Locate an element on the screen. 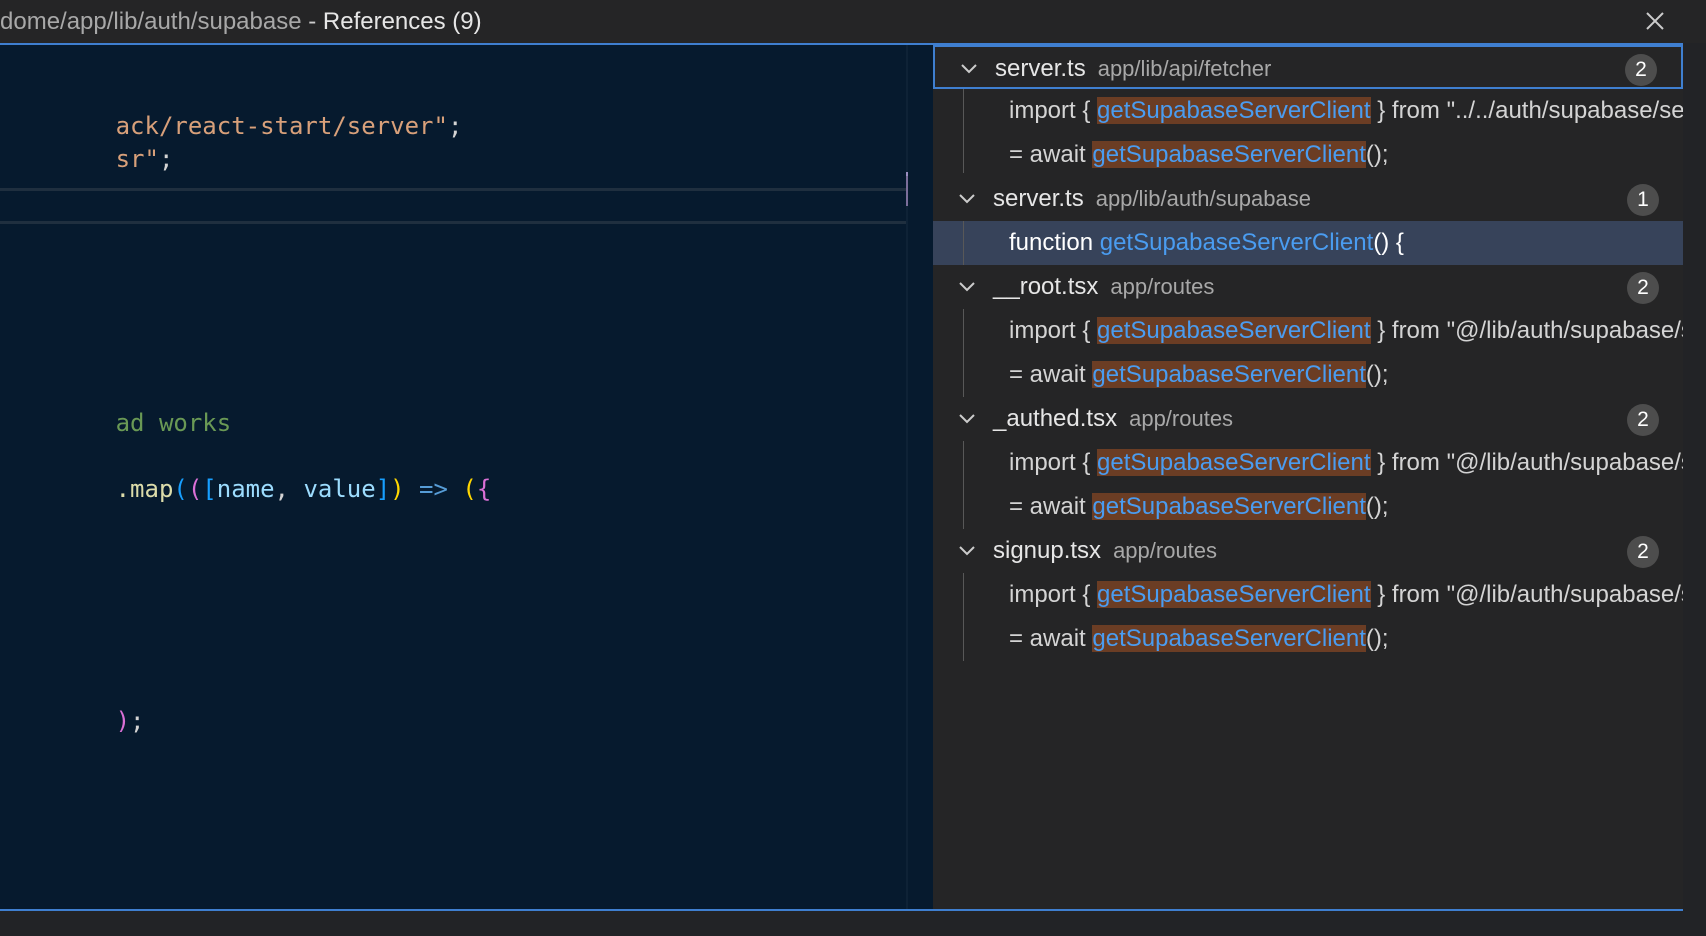 Image resolution: width=1706 pixels, height=936 pixels. reference-file-label: signup.tsx app/routes is located at coordinates (1105, 551).